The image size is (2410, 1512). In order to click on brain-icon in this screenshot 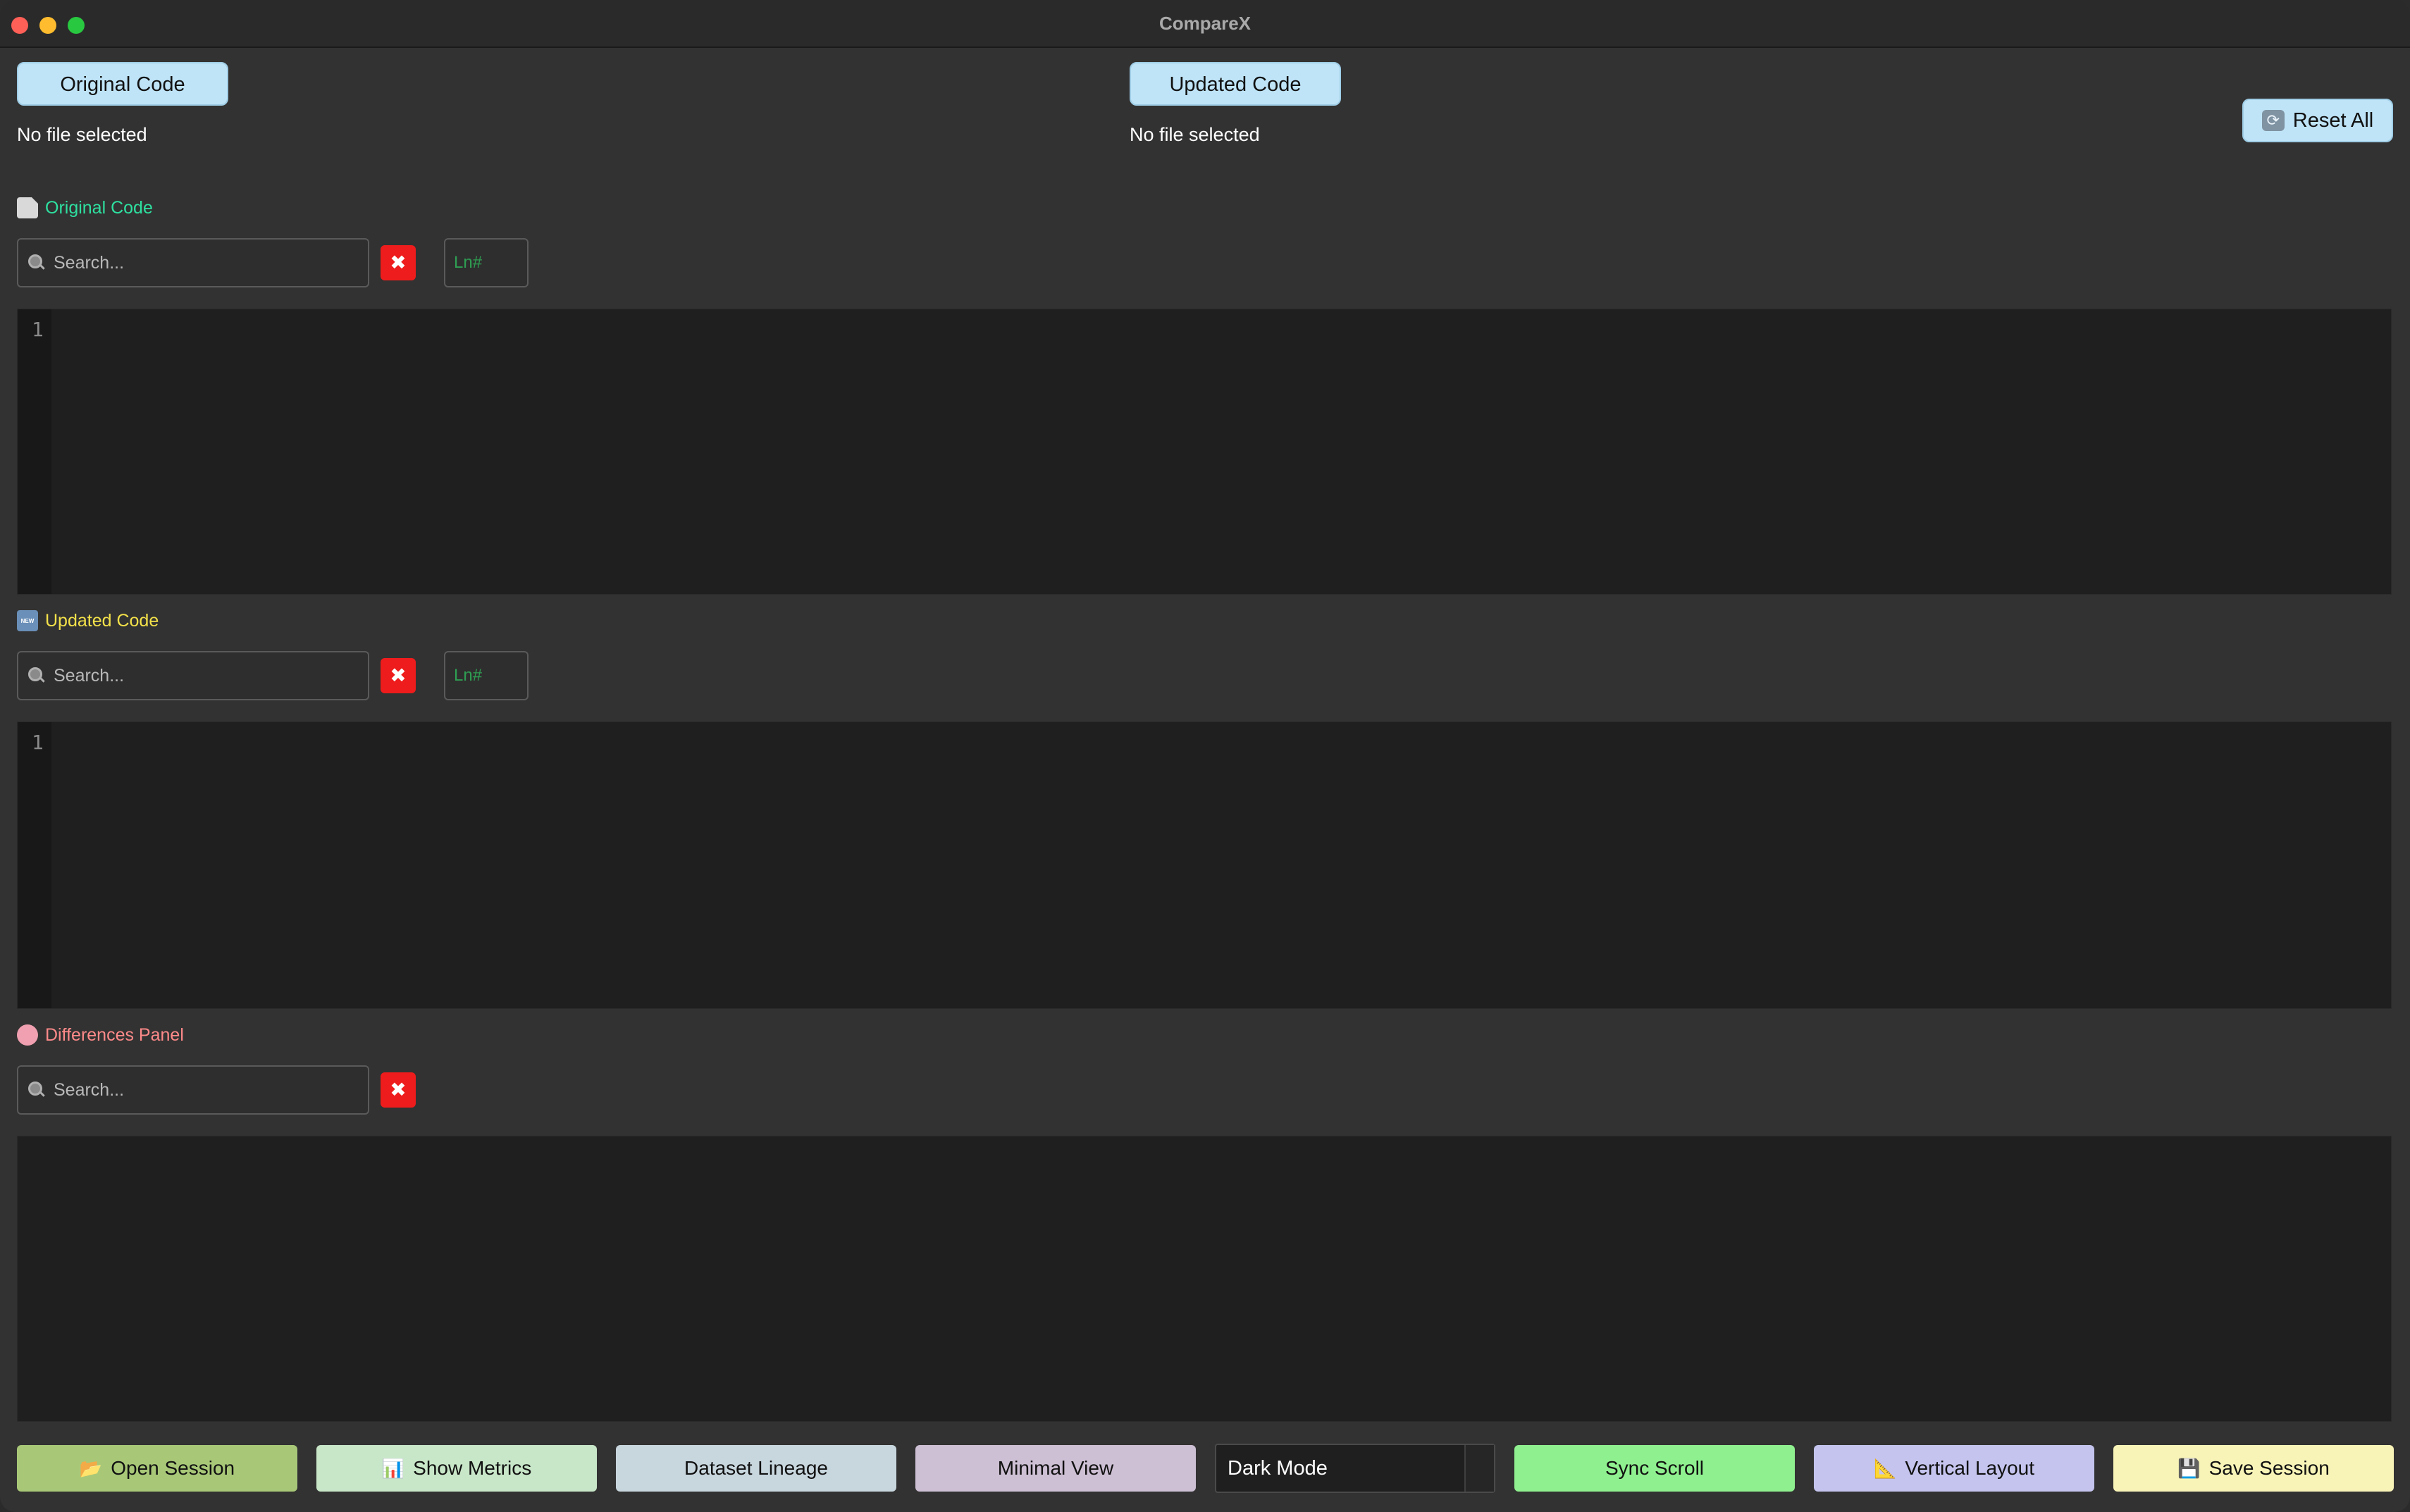, I will do `click(27, 1035)`.